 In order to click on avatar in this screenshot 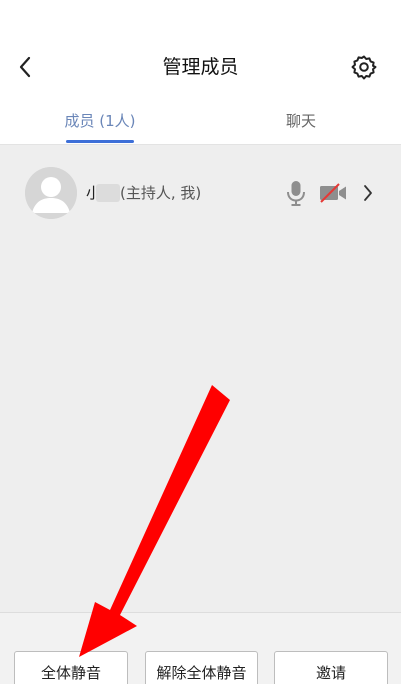, I will do `click(51, 193)`.